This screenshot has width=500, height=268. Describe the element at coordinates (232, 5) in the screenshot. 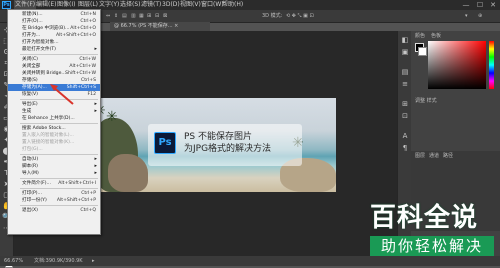

I see `menu-help: 帮助(H)` at that location.